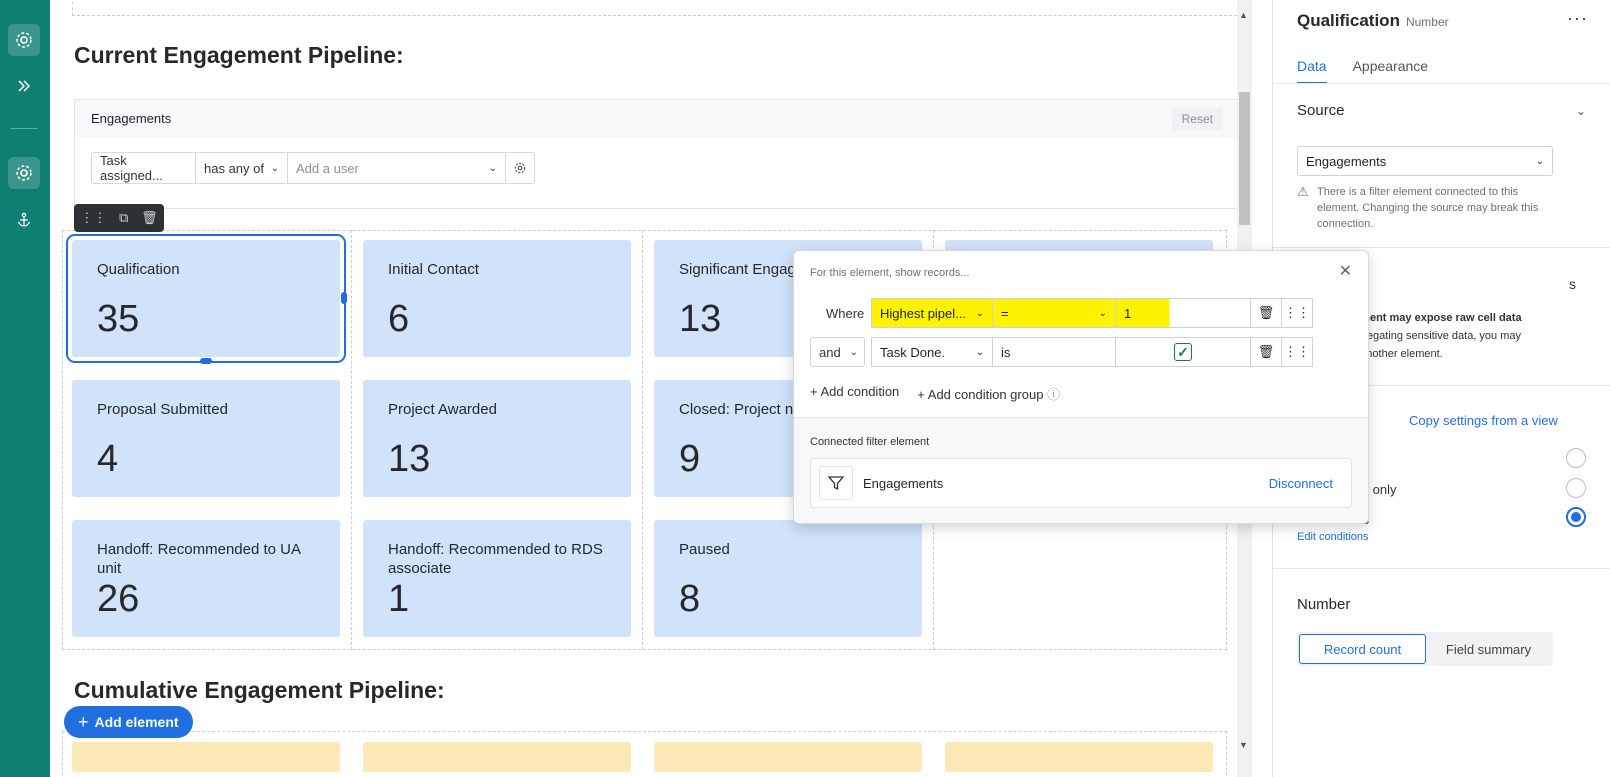  Describe the element at coordinates (118, 599) in the screenshot. I see `card-value: 26` at that location.